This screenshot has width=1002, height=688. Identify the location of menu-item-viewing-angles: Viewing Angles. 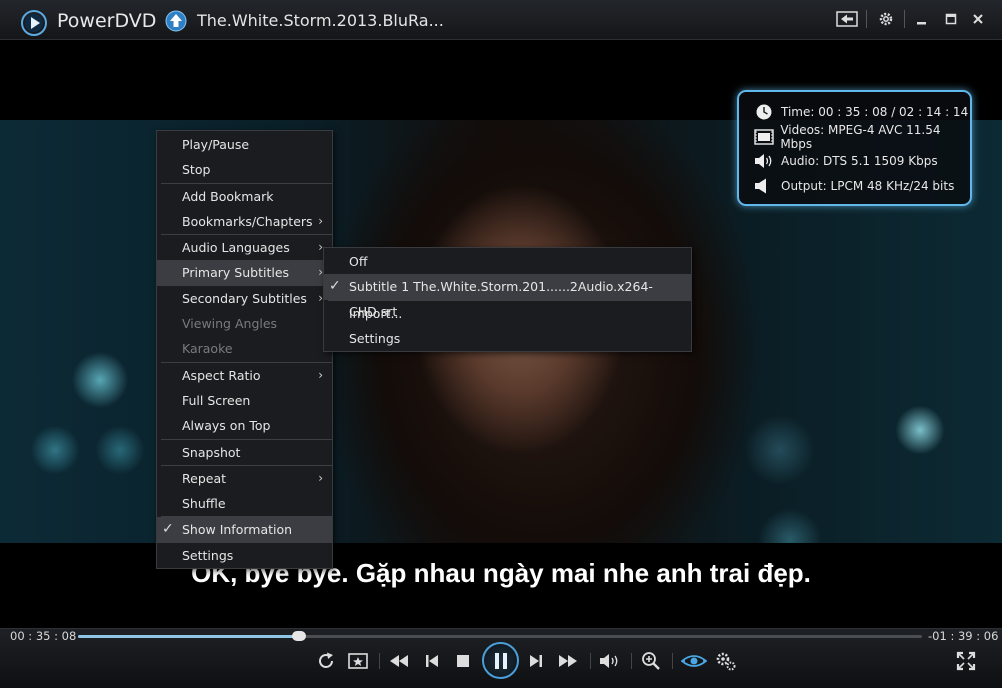
(244, 323).